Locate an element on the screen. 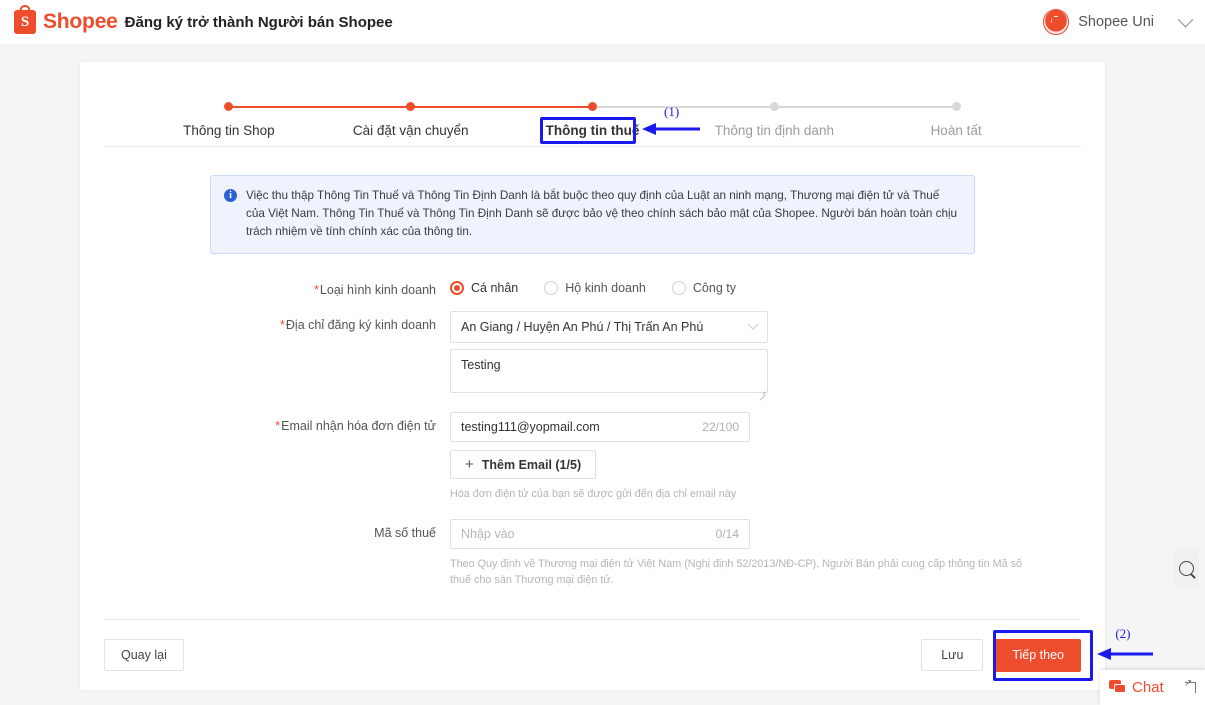 The height and width of the screenshot is (705, 1205). tax-code-input: Nhập vào 0/14 is located at coordinates (600, 533).